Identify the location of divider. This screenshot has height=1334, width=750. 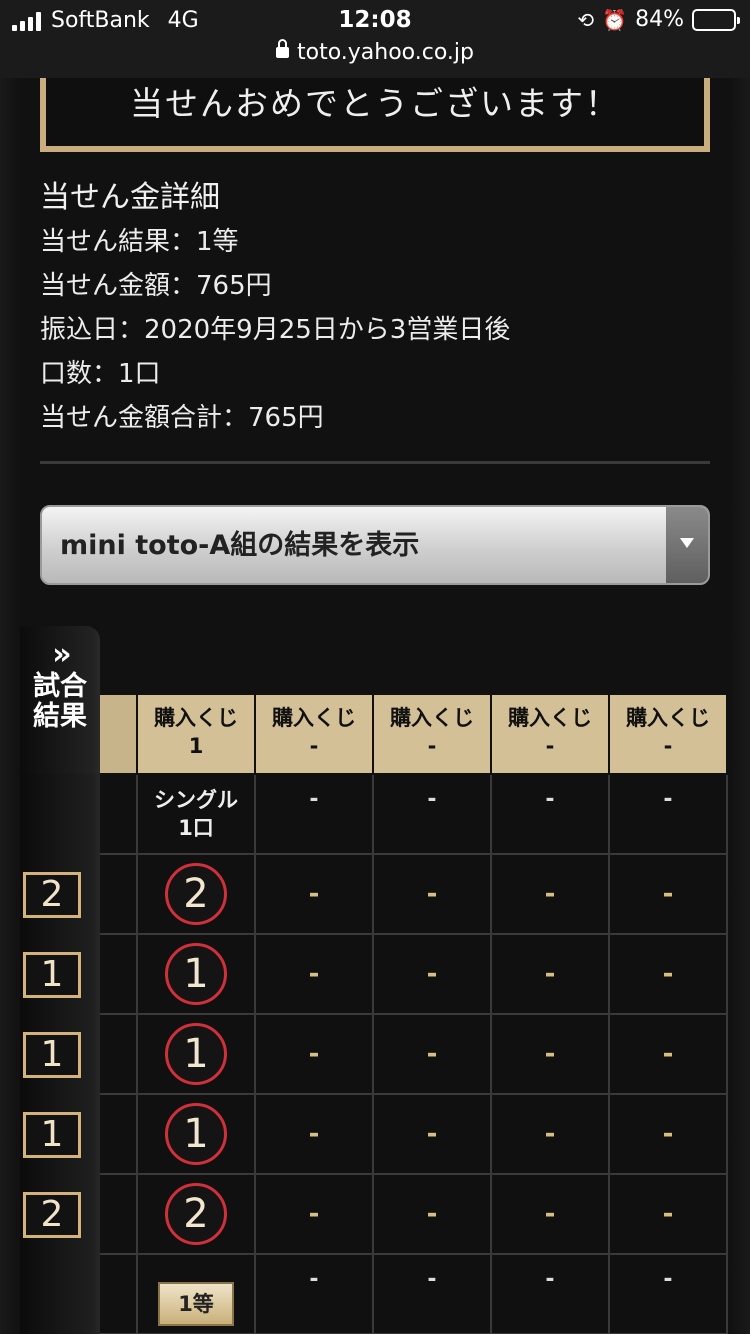
(375, 462).